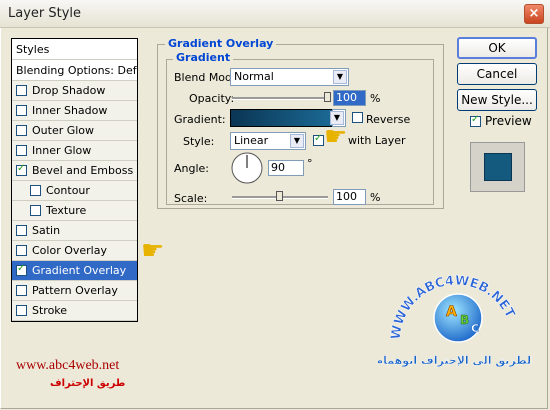 This screenshot has width=550, height=410. Describe the element at coordinates (74, 49) in the screenshot. I see `style-item-styles: Styles` at that location.